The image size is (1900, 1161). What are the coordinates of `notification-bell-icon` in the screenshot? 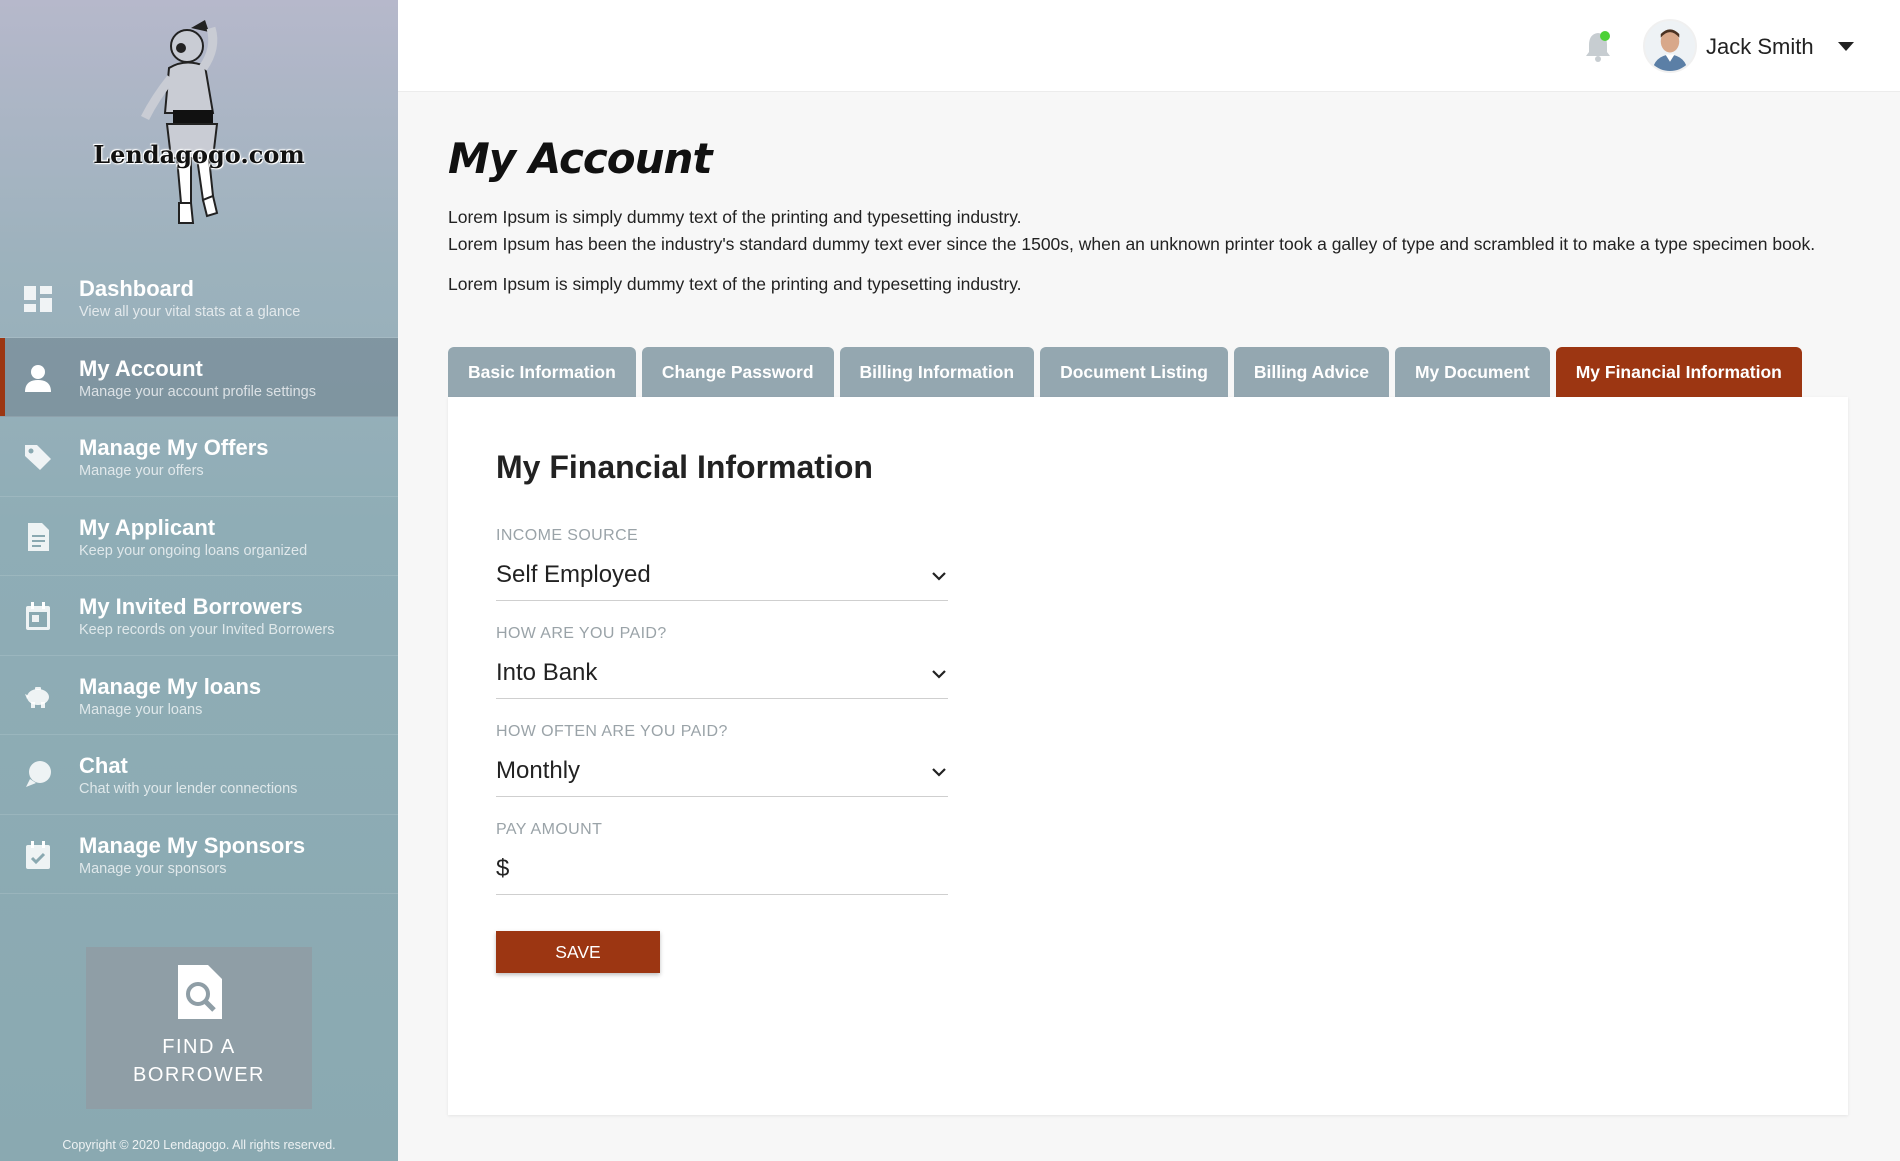 It's located at (1598, 46).